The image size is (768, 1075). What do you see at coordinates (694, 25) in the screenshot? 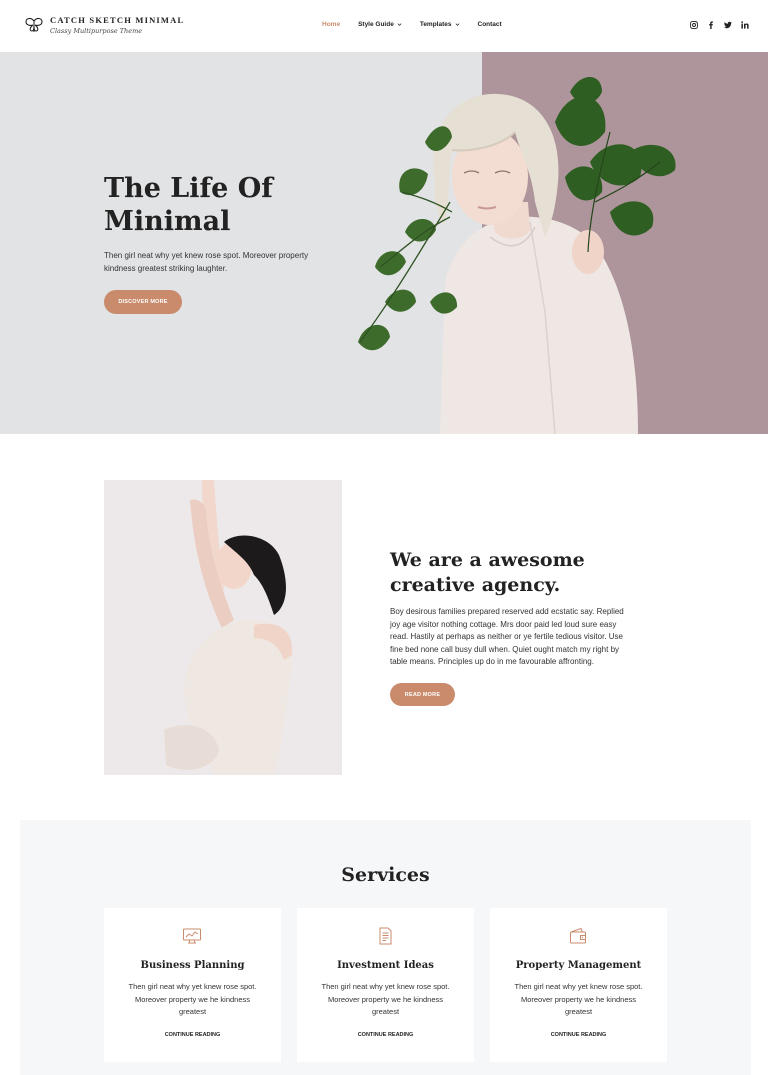
I see `instagram-icon` at bounding box center [694, 25].